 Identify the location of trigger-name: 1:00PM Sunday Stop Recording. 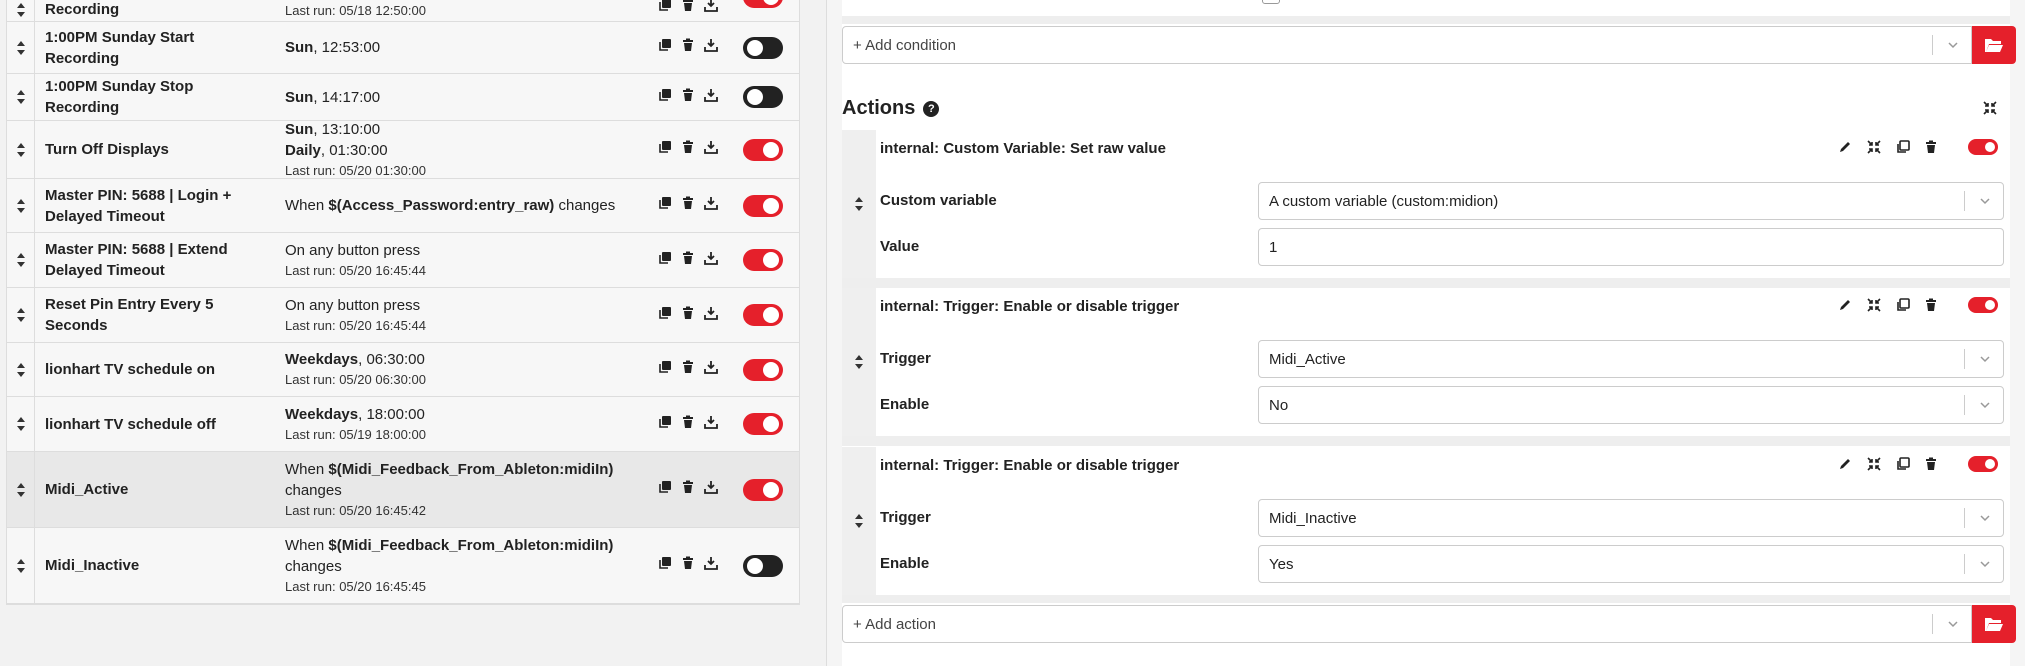
(155, 97).